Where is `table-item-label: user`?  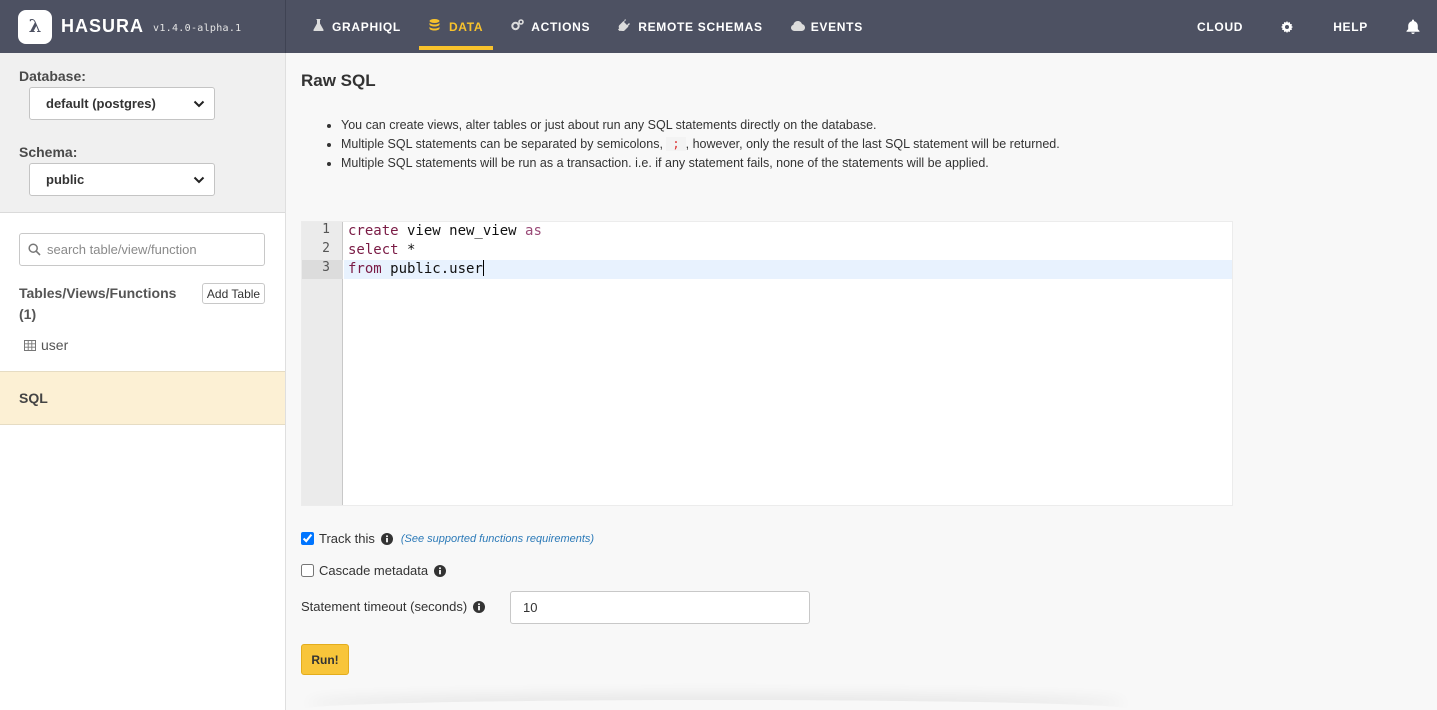 table-item-label: user is located at coordinates (55, 345).